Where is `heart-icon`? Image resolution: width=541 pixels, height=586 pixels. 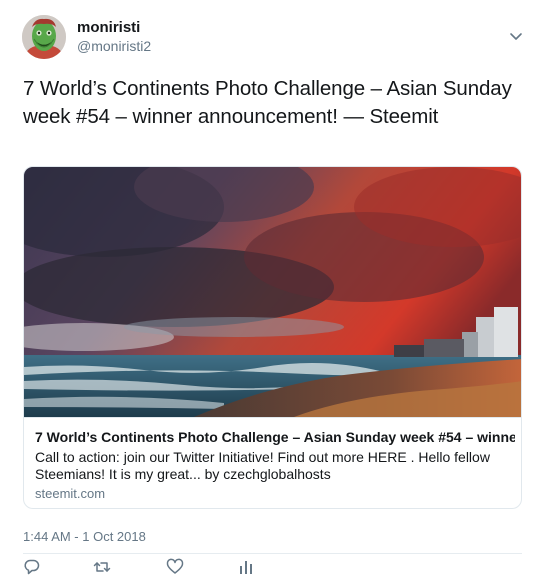
heart-icon is located at coordinates (175, 567).